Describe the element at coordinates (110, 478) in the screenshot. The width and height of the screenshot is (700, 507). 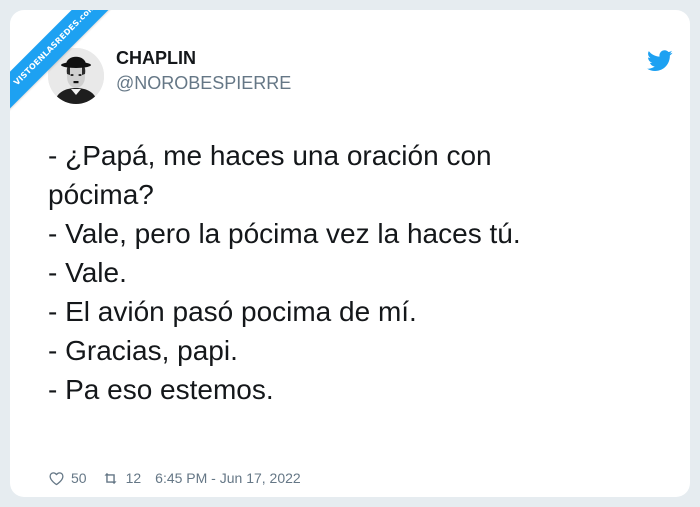
I see `retweet-icon` at that location.